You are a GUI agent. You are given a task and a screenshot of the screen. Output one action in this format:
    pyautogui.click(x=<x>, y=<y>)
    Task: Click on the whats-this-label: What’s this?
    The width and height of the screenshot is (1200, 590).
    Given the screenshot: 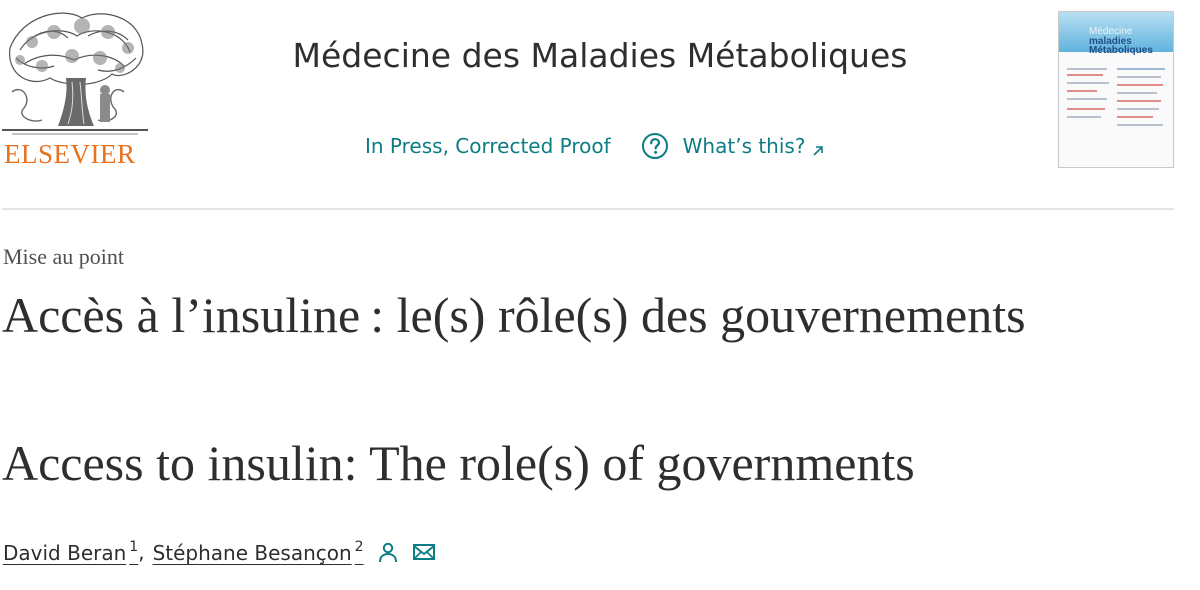 What is the action you would take?
    pyautogui.click(x=744, y=146)
    